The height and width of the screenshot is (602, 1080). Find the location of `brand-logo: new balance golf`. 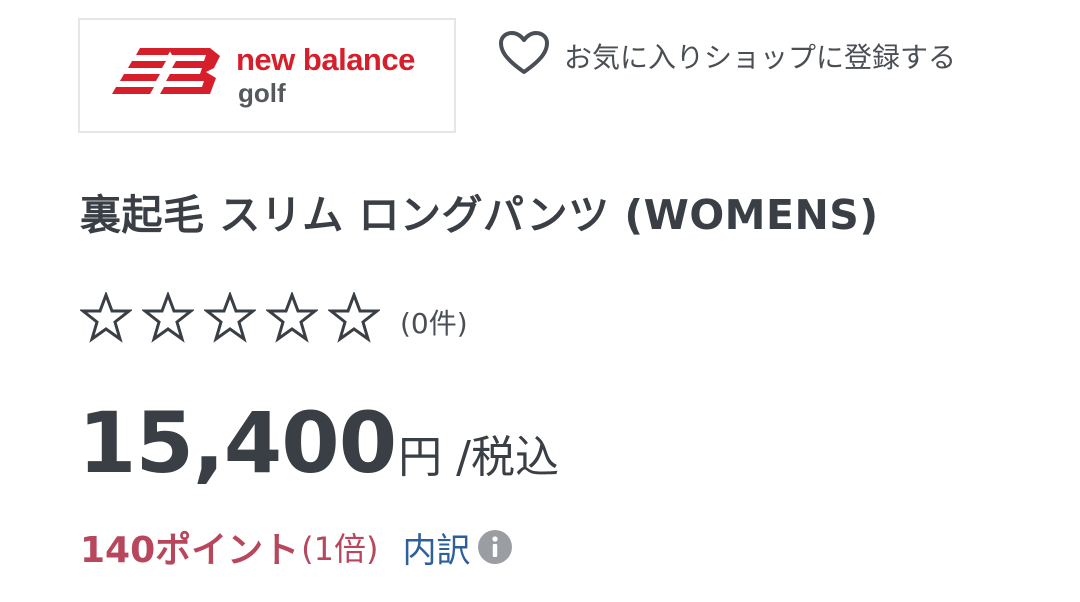

brand-logo: new balance golf is located at coordinates (267, 75).